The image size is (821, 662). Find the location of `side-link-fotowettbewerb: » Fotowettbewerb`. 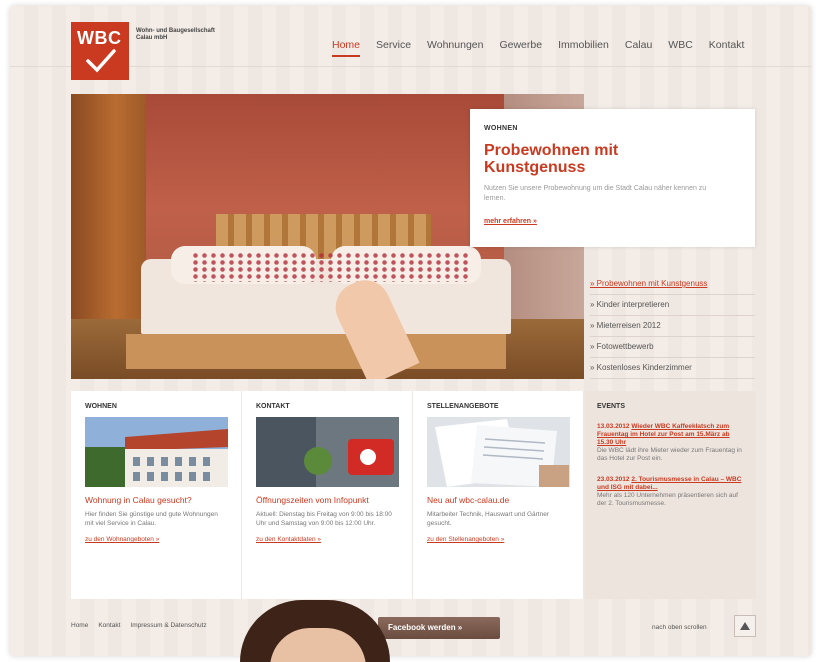

side-link-fotowettbewerb: » Fotowettbewerb is located at coordinates (672, 347).